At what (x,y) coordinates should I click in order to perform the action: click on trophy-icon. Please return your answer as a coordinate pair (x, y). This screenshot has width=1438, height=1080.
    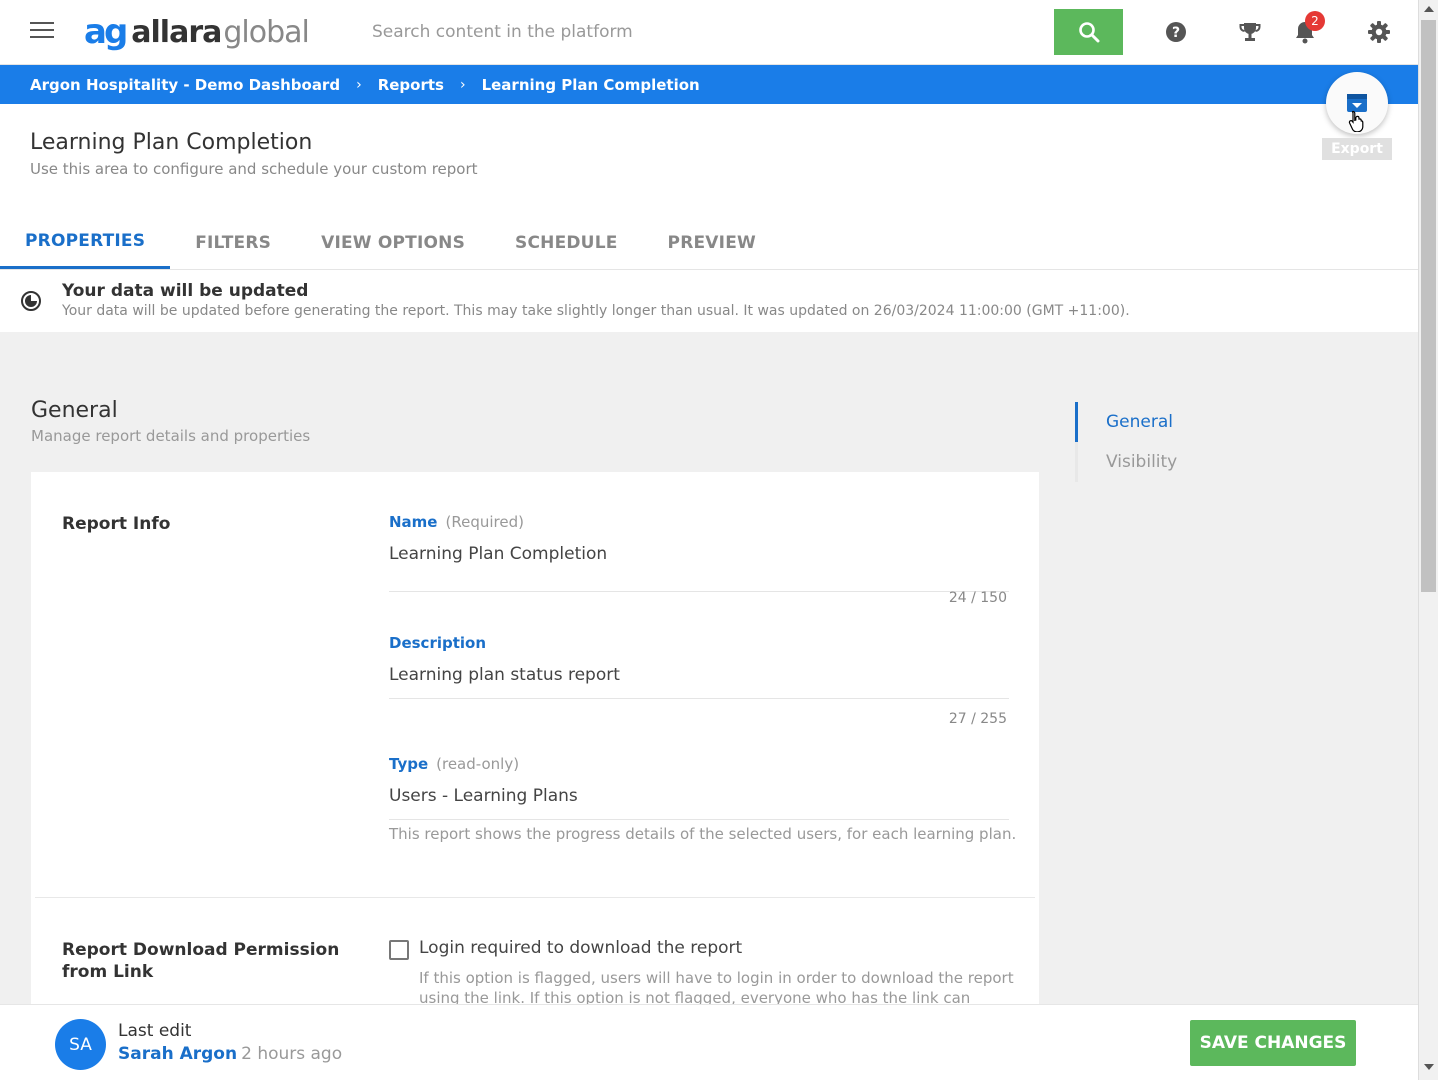
    Looking at the image, I should click on (1250, 32).